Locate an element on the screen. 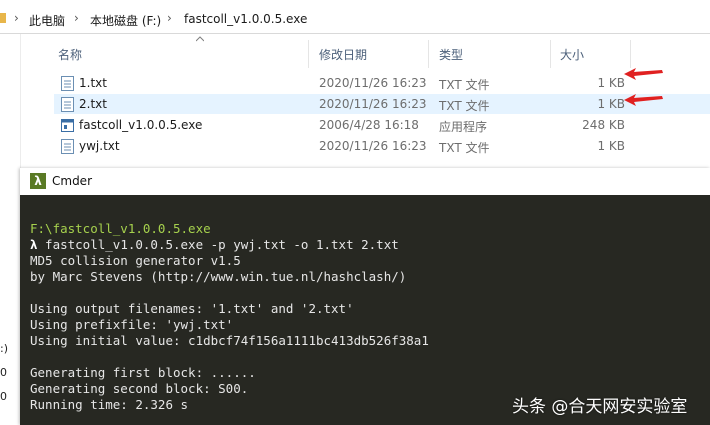  file-row-1-txt: 1.txt 2020/11/26 16:23 TXT 文件 1 KB is located at coordinates (382, 83).